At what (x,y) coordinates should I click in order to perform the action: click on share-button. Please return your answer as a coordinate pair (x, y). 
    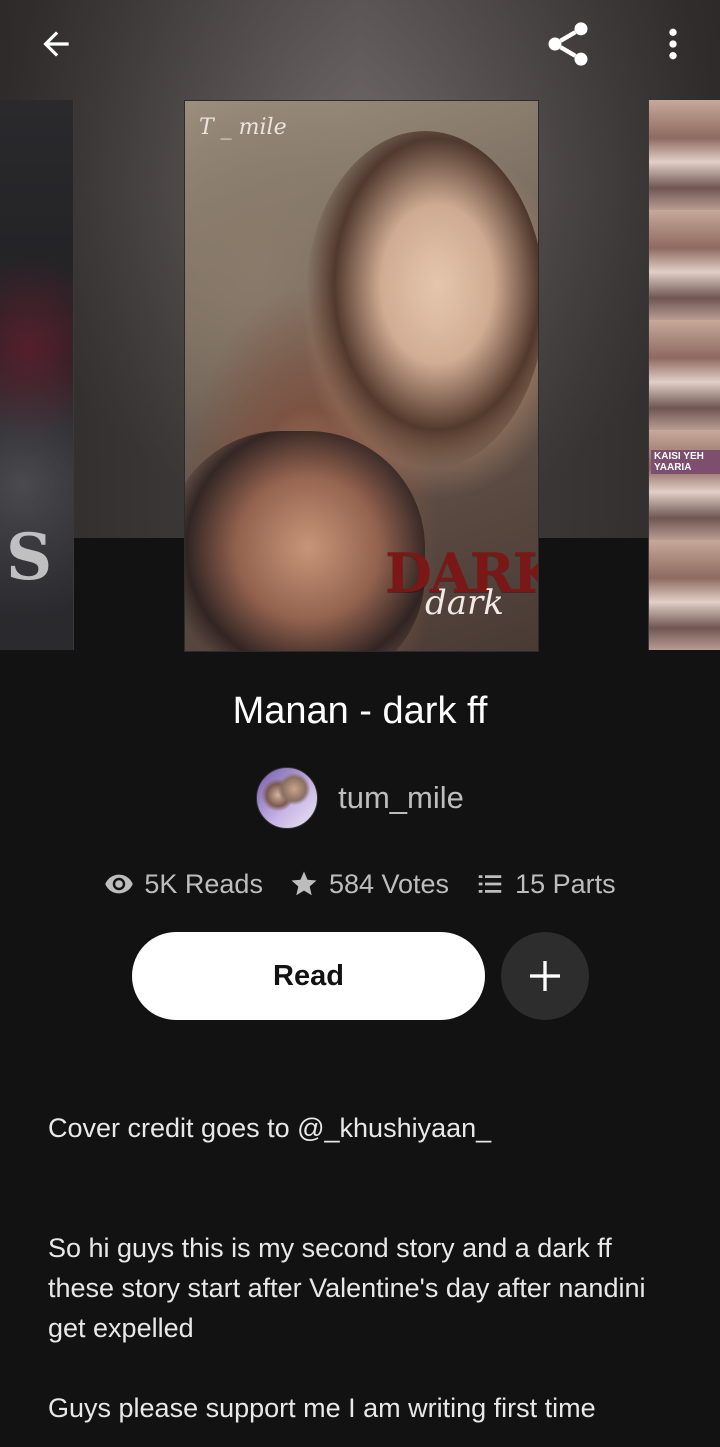
    Looking at the image, I should click on (568, 44).